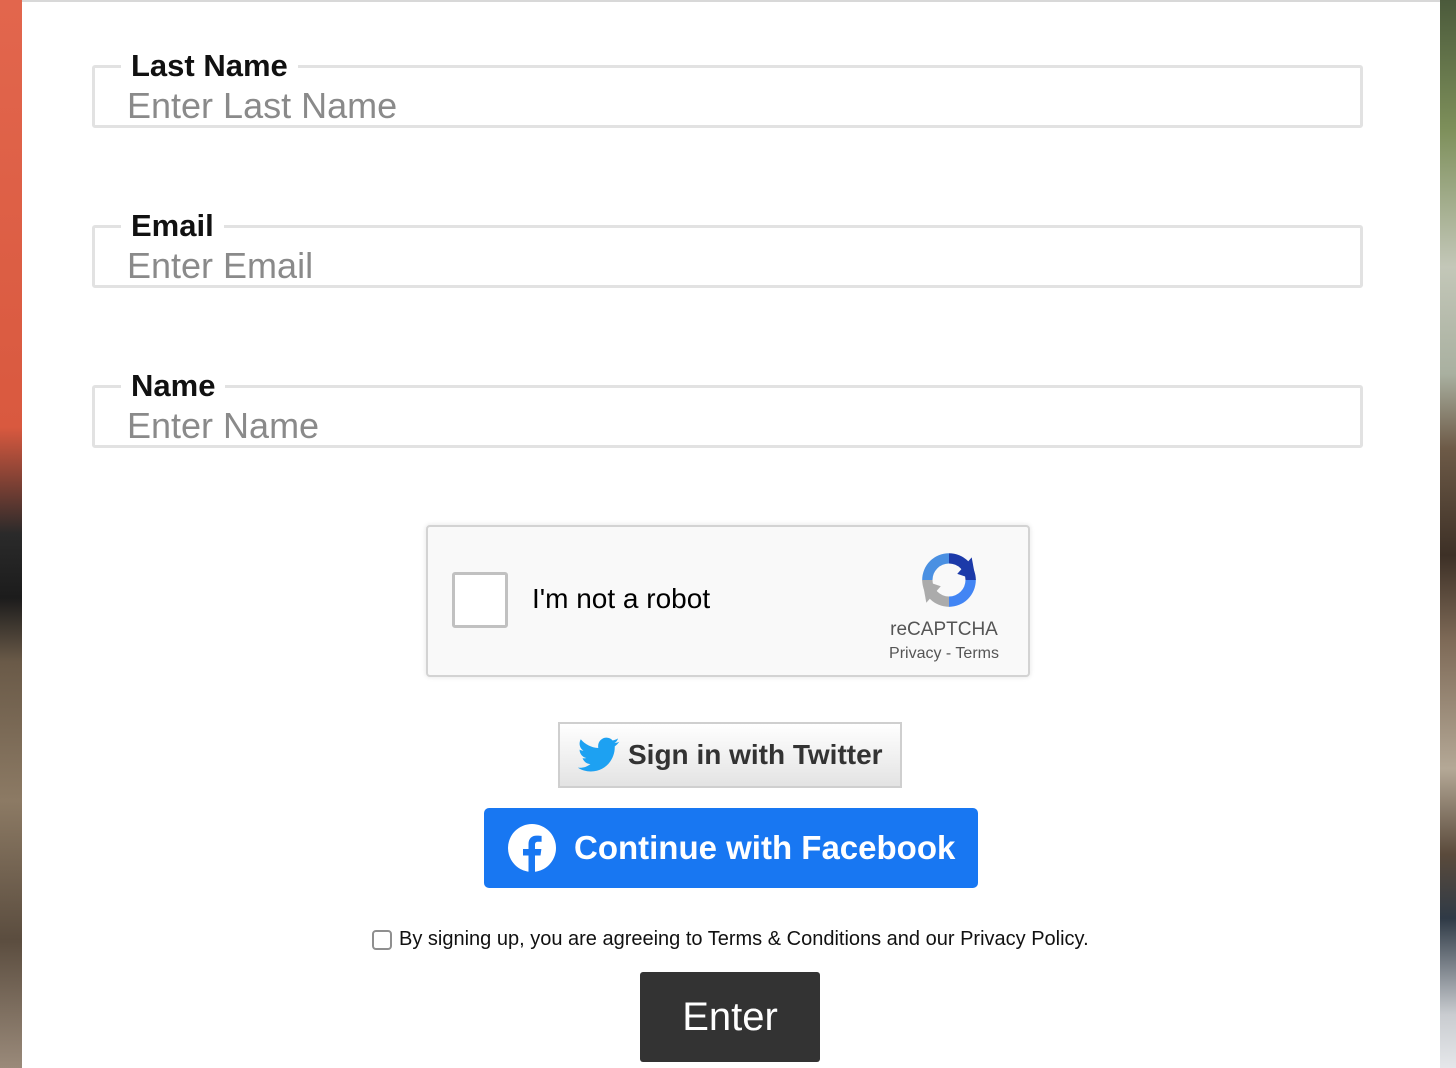 The width and height of the screenshot is (1456, 1068). Describe the element at coordinates (755, 754) in the screenshot. I see `twitter-signin-label: Sign in with Twitter` at that location.